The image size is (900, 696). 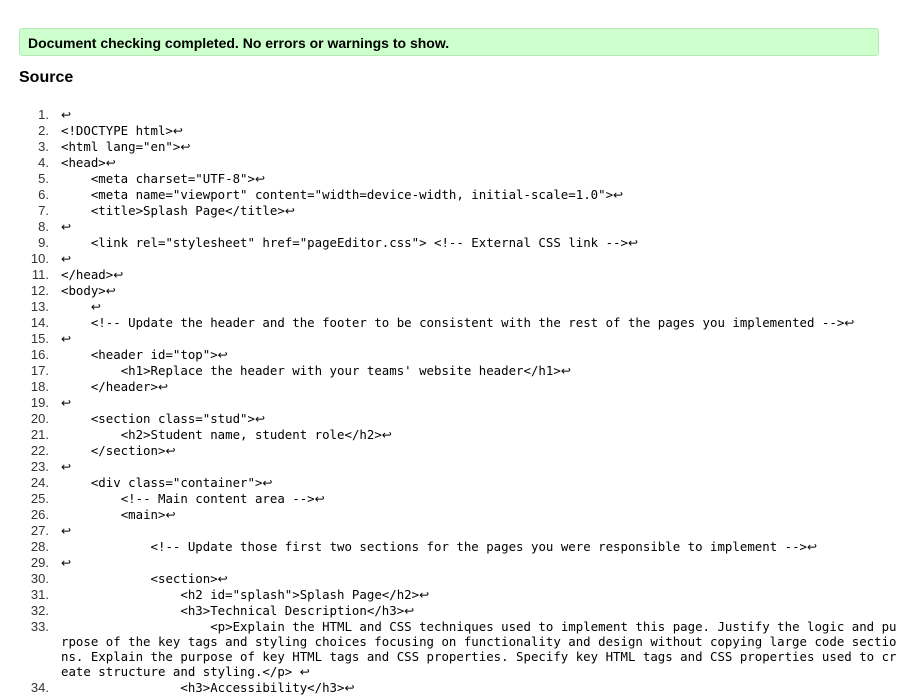 What do you see at coordinates (188, 498) in the screenshot?
I see `line-code: <!-- Main content area -->` at bounding box center [188, 498].